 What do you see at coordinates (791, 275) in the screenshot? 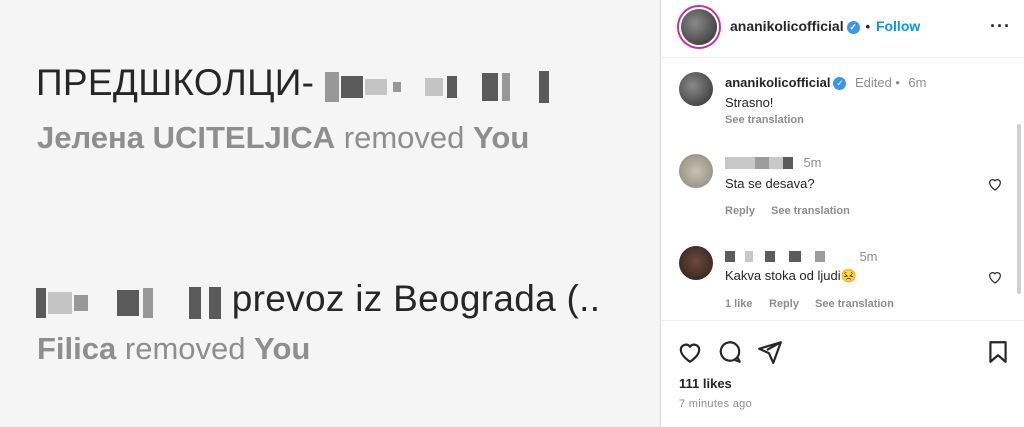
I see `comment-text: Kakva stoka od ljudi😣` at bounding box center [791, 275].